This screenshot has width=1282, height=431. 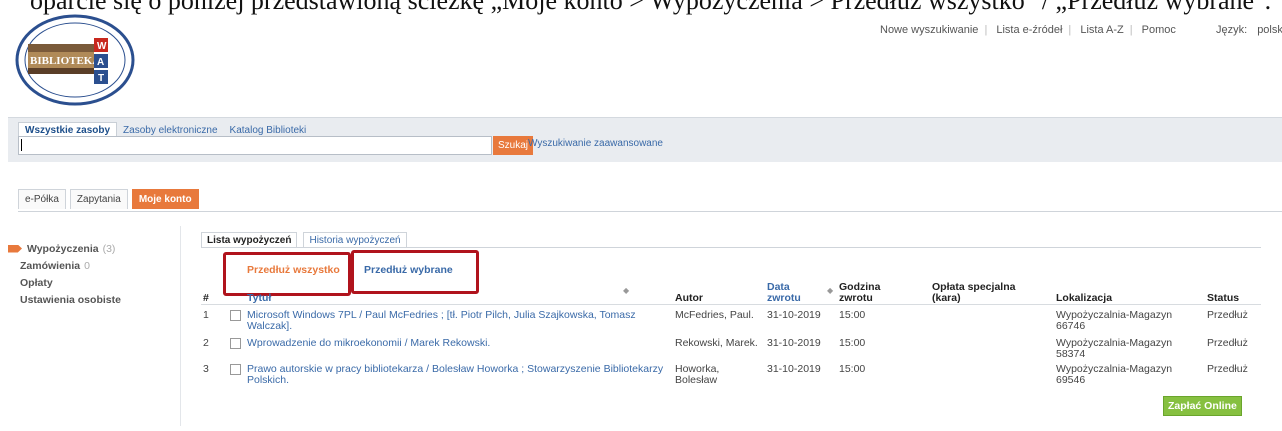 I want to click on row-number: 2, so click(x=206, y=343).